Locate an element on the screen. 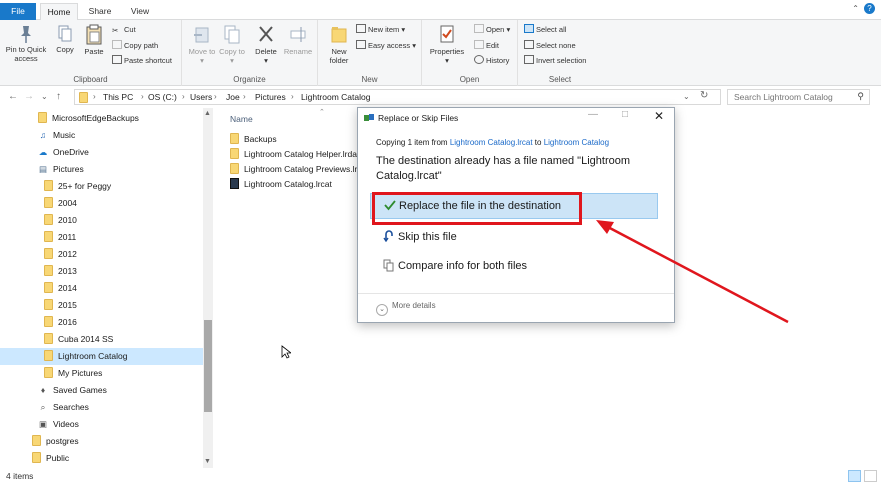 This screenshot has height=484, width=881. back-arrow-icon: ← is located at coordinates (13, 96).